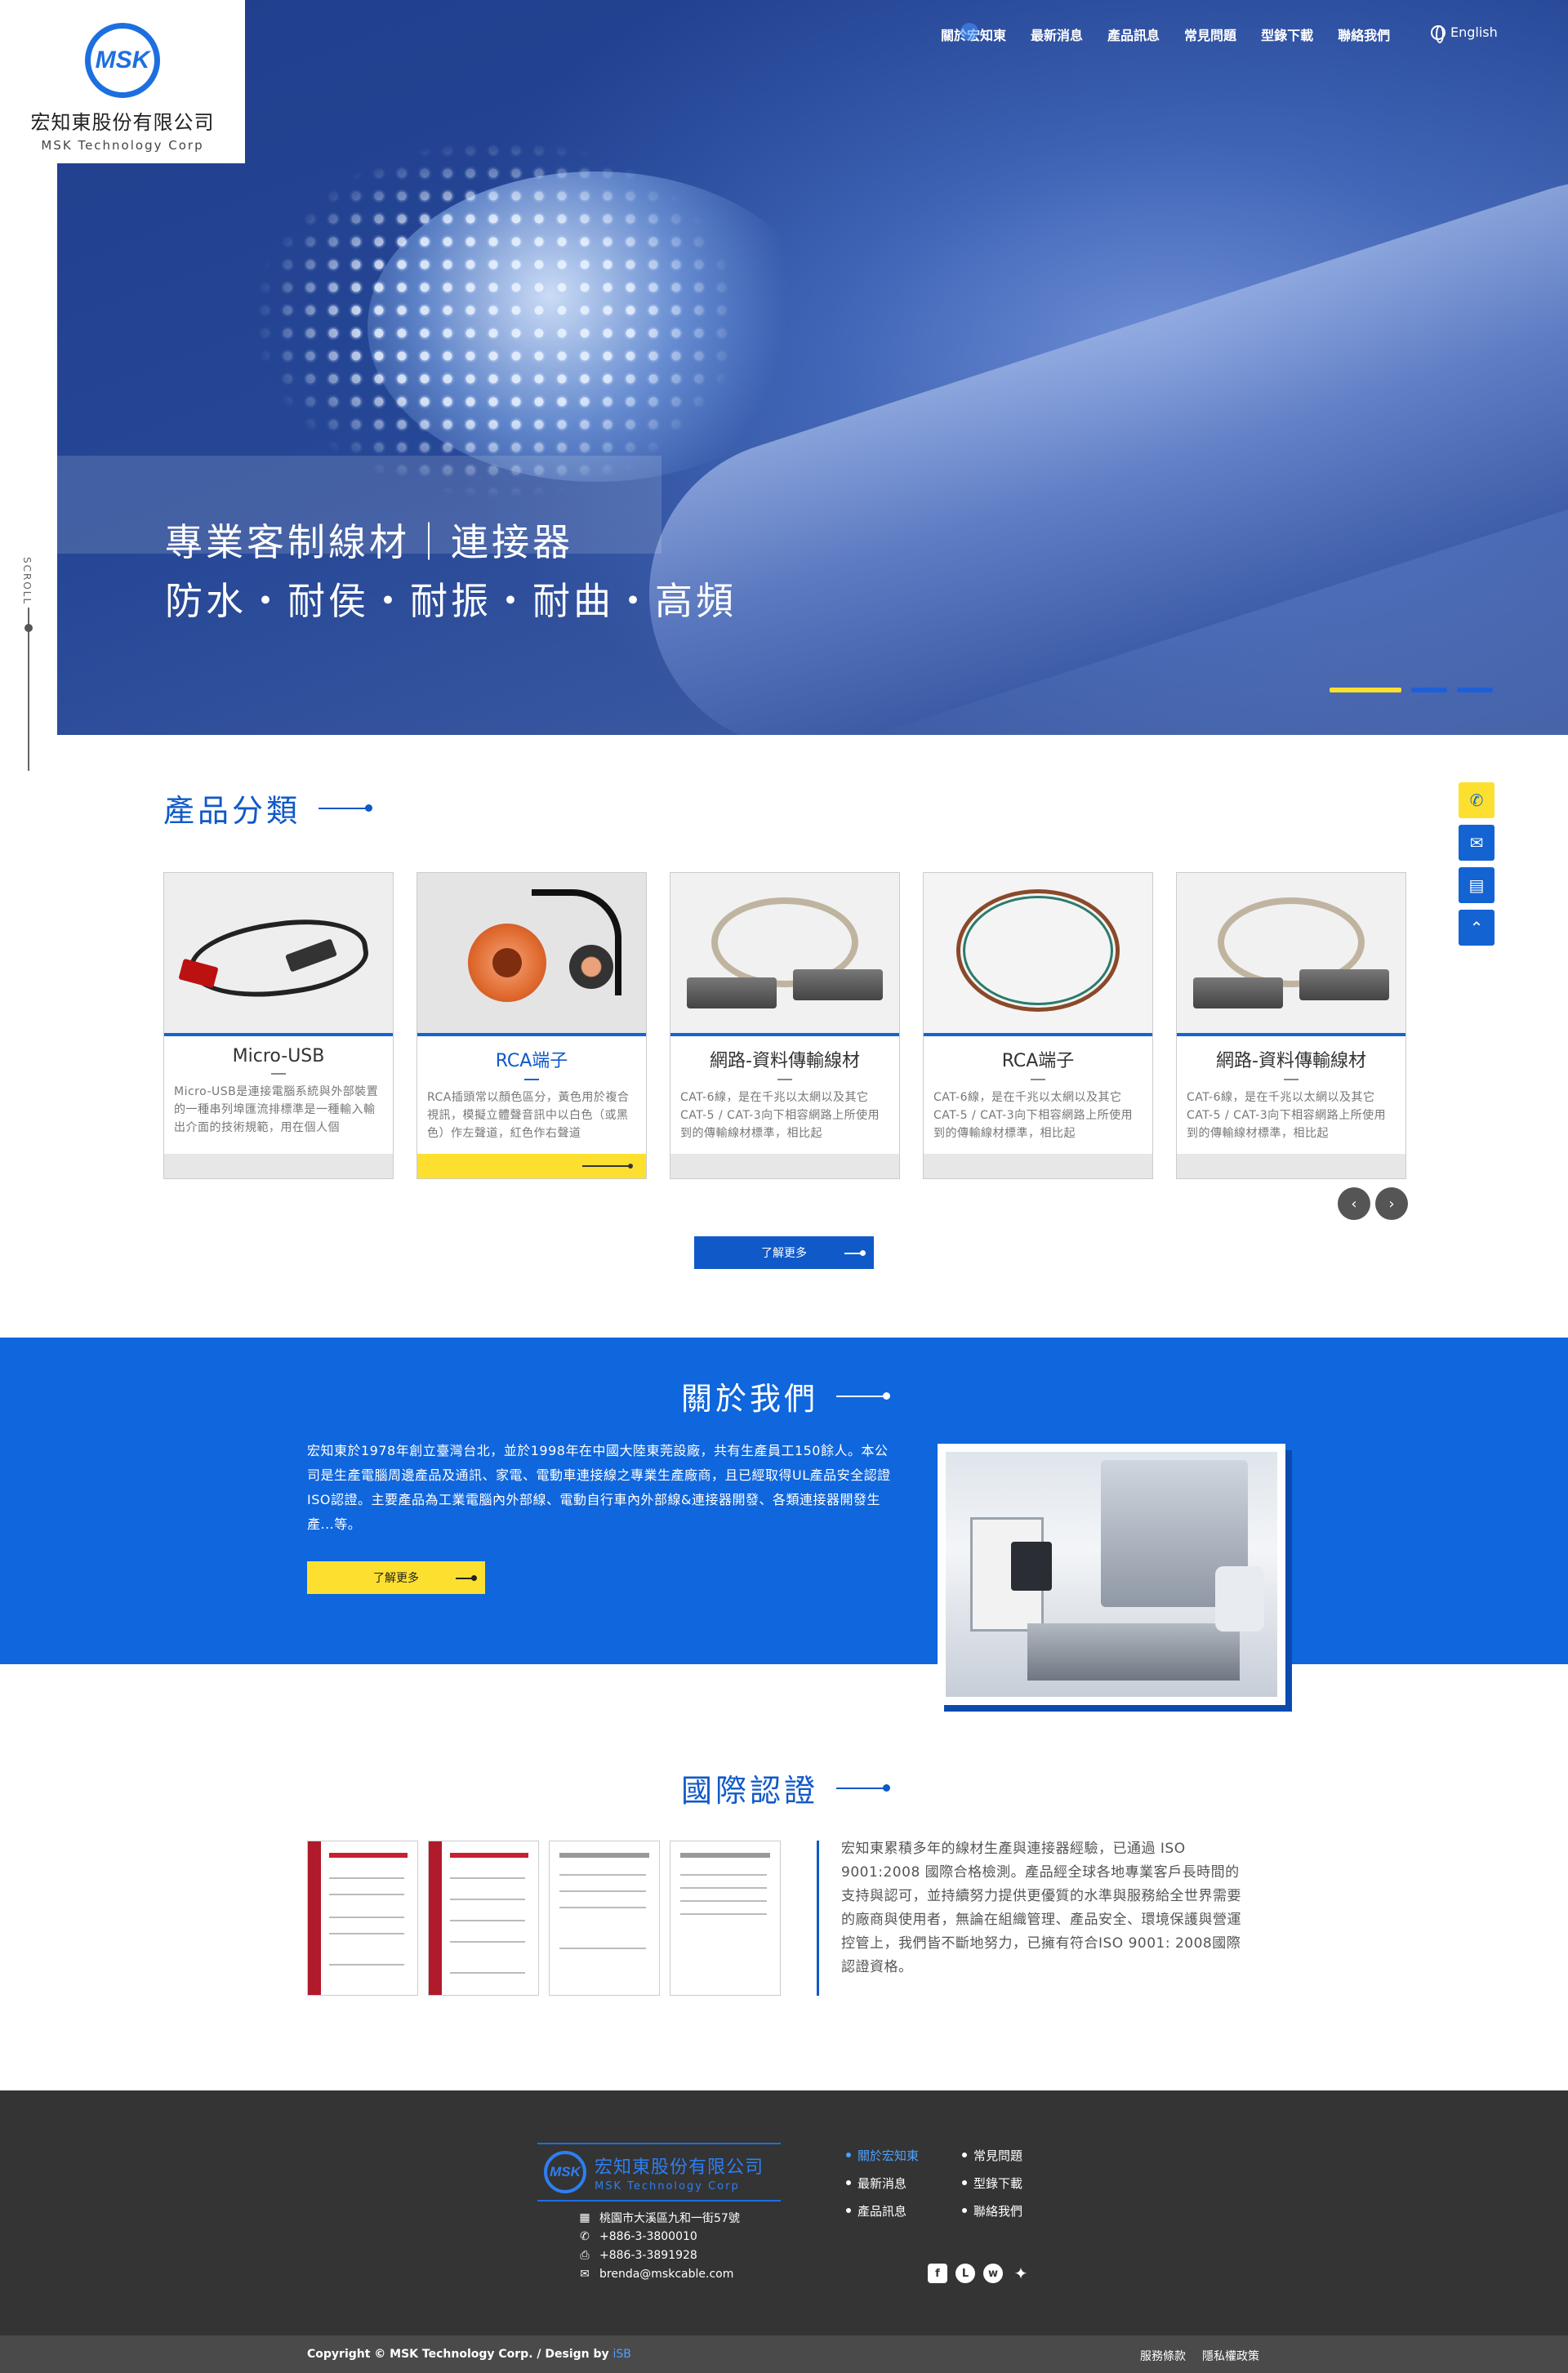 The width and height of the screenshot is (1568, 2373). What do you see at coordinates (1476, 800) in the screenshot?
I see `phone-icon: ✆` at bounding box center [1476, 800].